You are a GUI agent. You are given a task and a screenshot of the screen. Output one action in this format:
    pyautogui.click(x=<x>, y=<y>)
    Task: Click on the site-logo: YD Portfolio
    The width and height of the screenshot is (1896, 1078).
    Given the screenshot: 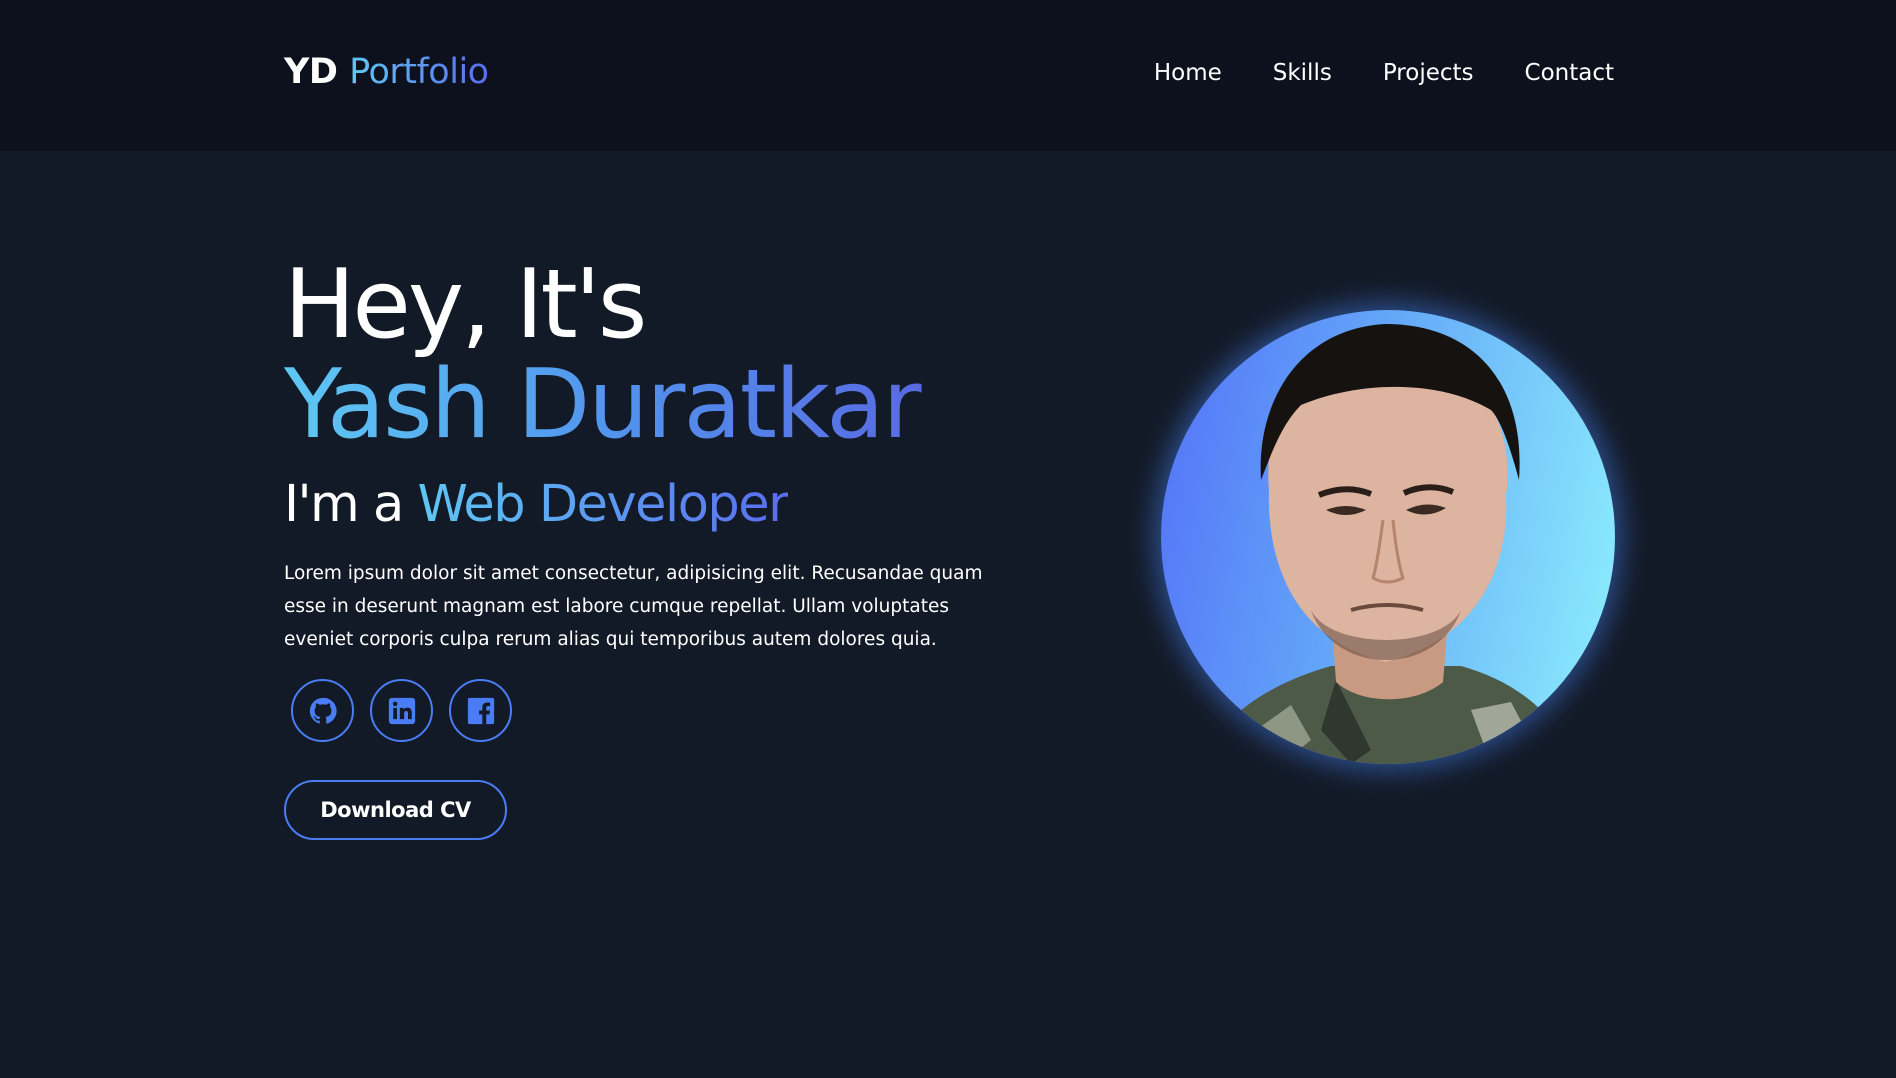 What is the action you would take?
    pyautogui.click(x=386, y=72)
    